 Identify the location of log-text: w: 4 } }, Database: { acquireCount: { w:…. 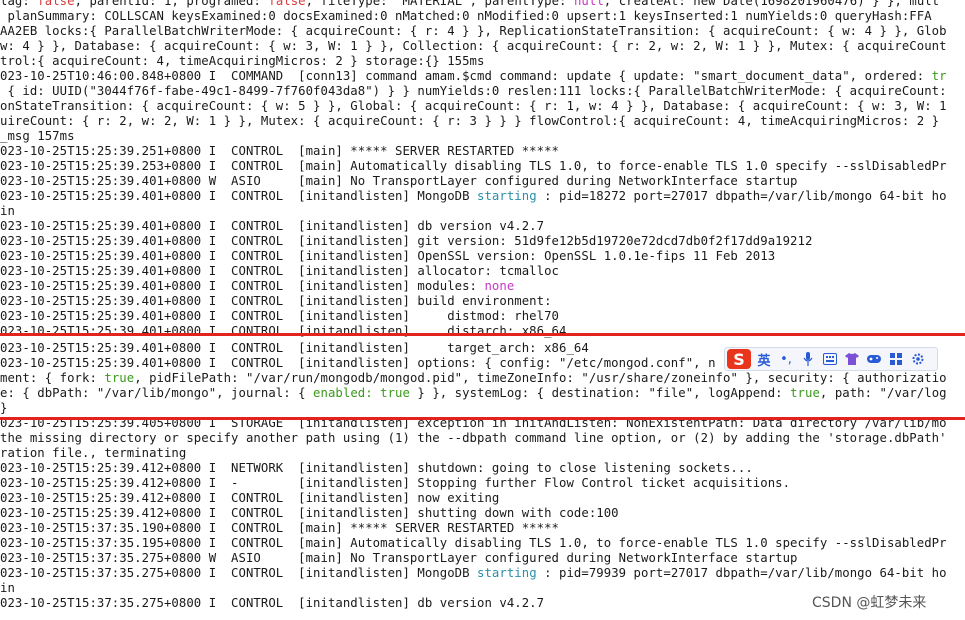
(473, 46).